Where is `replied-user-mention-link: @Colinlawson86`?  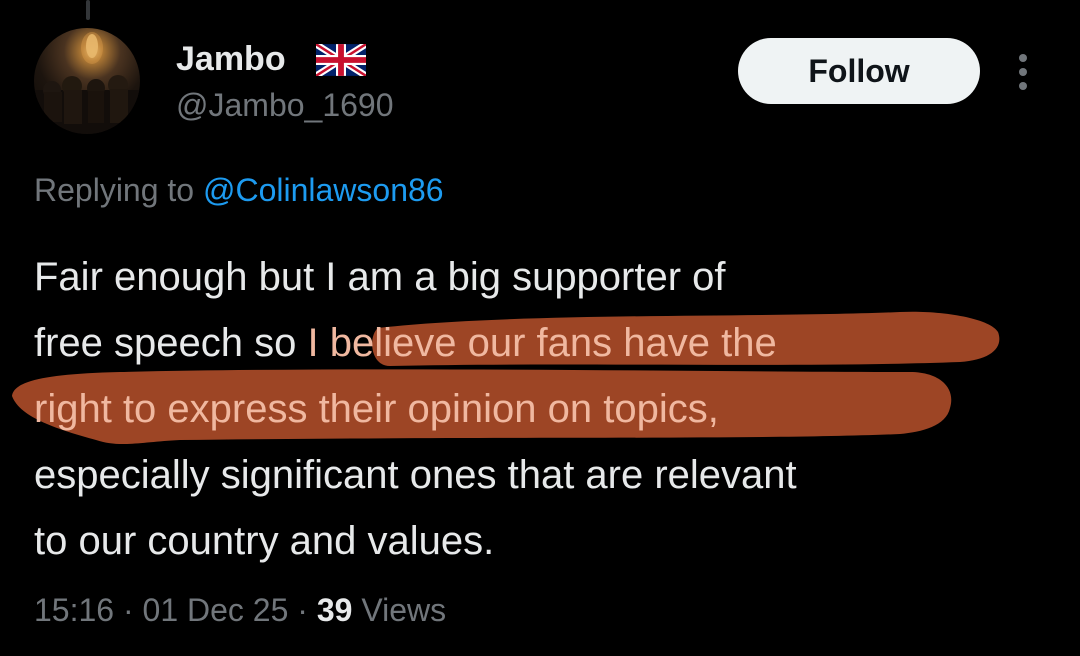 replied-user-mention-link: @Colinlawson86 is located at coordinates (323, 190).